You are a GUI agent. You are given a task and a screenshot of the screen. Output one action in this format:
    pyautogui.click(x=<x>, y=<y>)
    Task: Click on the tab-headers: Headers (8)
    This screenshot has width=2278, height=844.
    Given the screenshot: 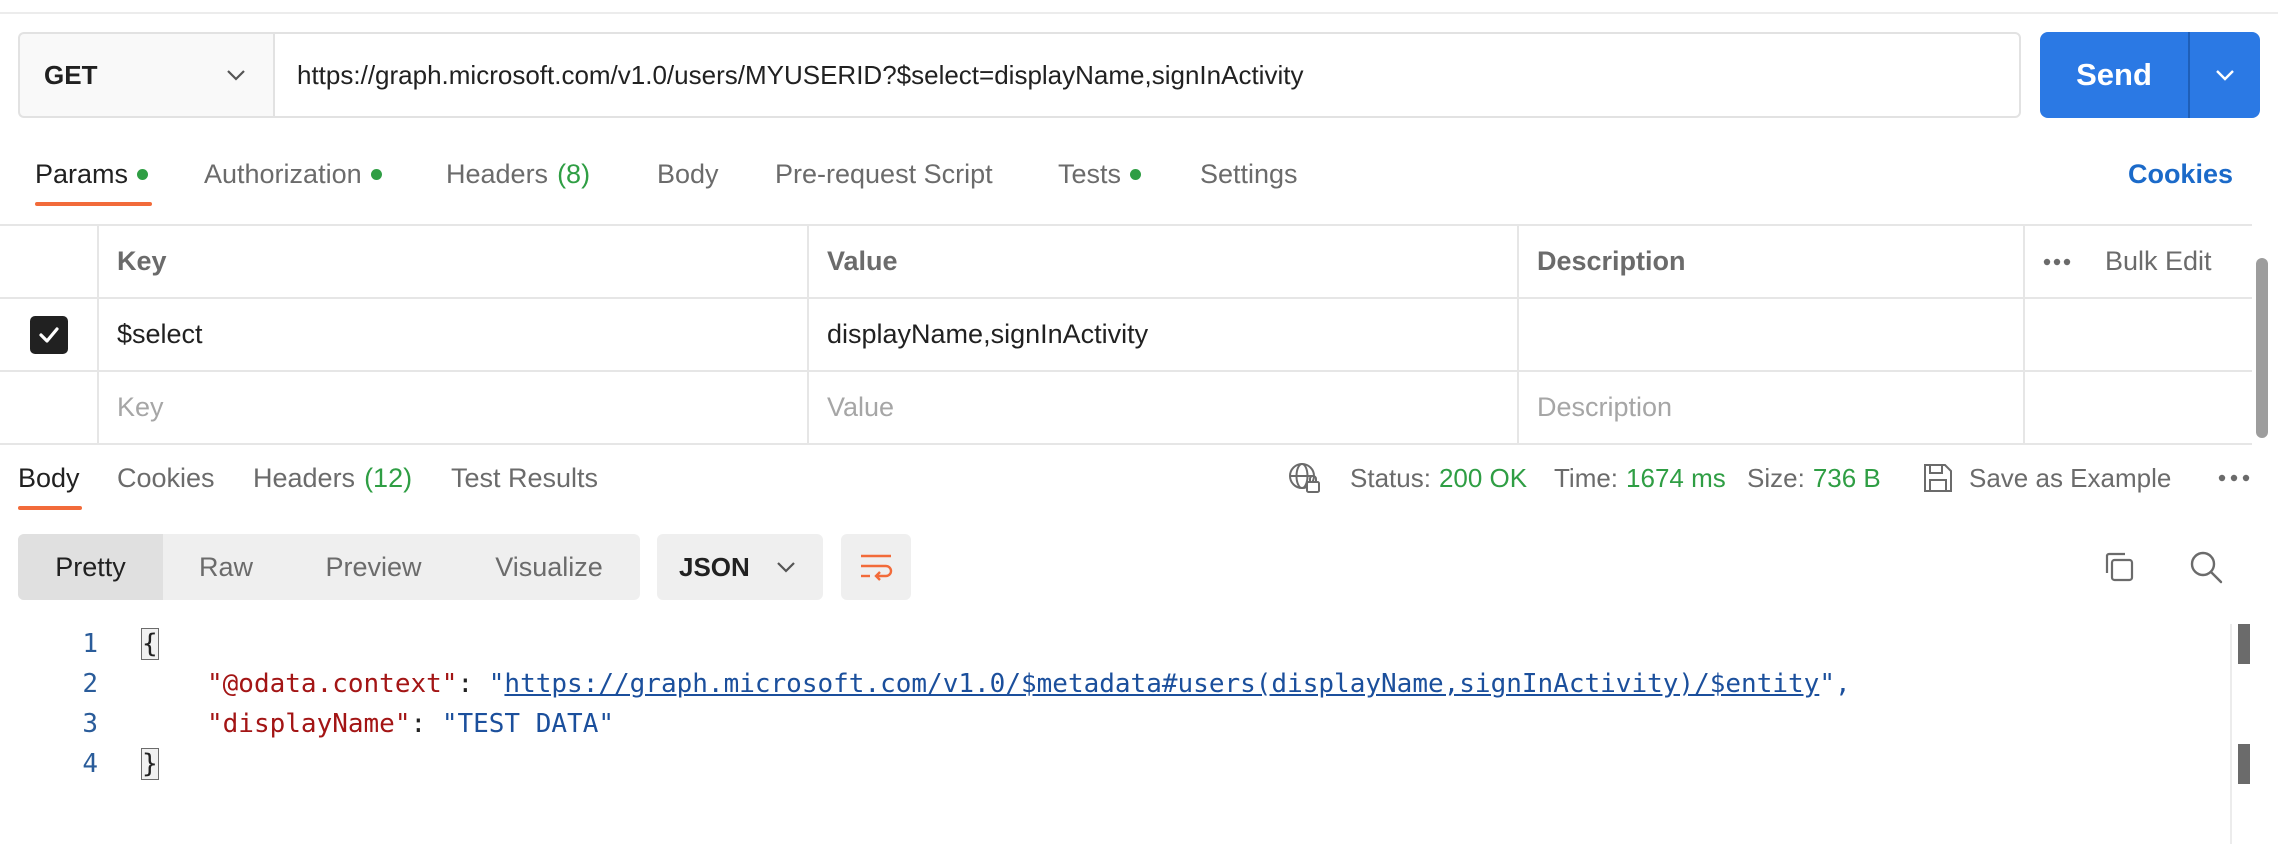 What is the action you would take?
    pyautogui.click(x=518, y=174)
    